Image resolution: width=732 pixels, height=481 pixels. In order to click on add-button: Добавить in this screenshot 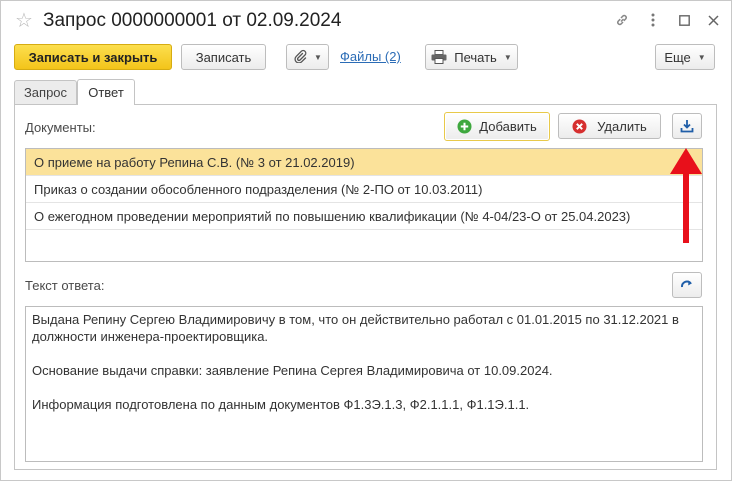, I will do `click(497, 126)`.